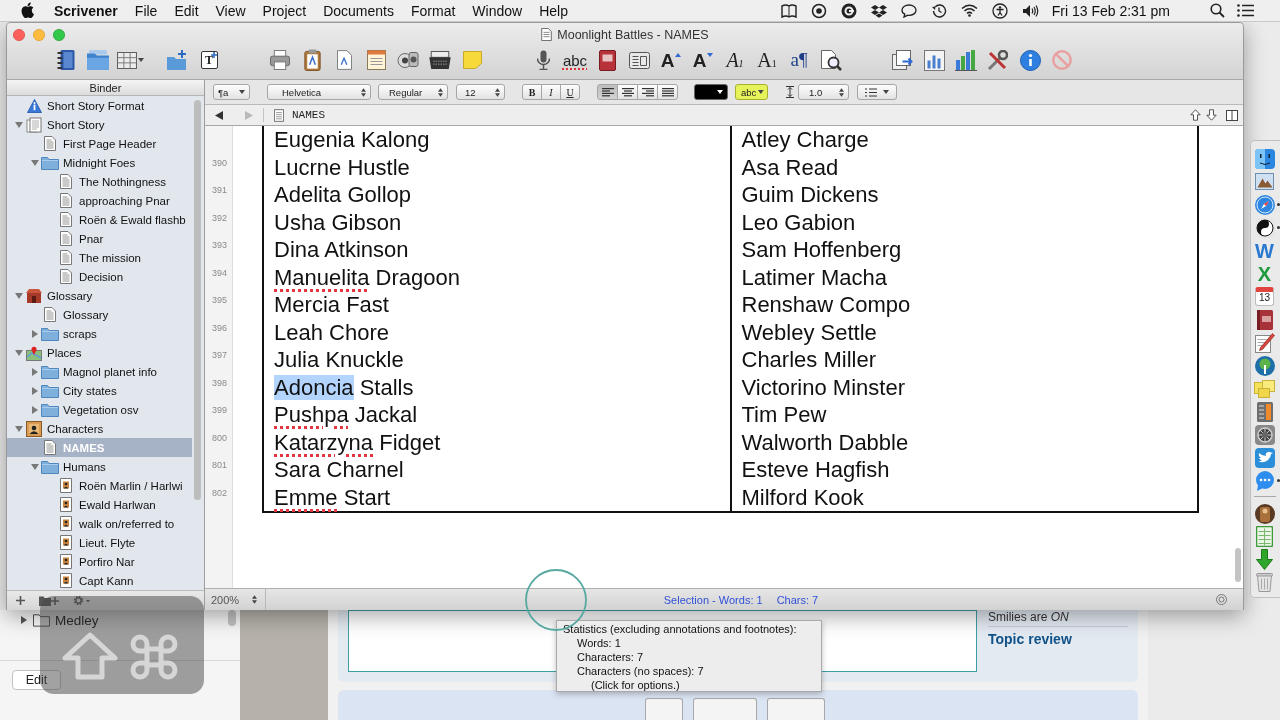 The width and height of the screenshot is (1280, 720). Describe the element at coordinates (963, 305) in the screenshot. I see `table-cell: Renshaw Compo` at that location.